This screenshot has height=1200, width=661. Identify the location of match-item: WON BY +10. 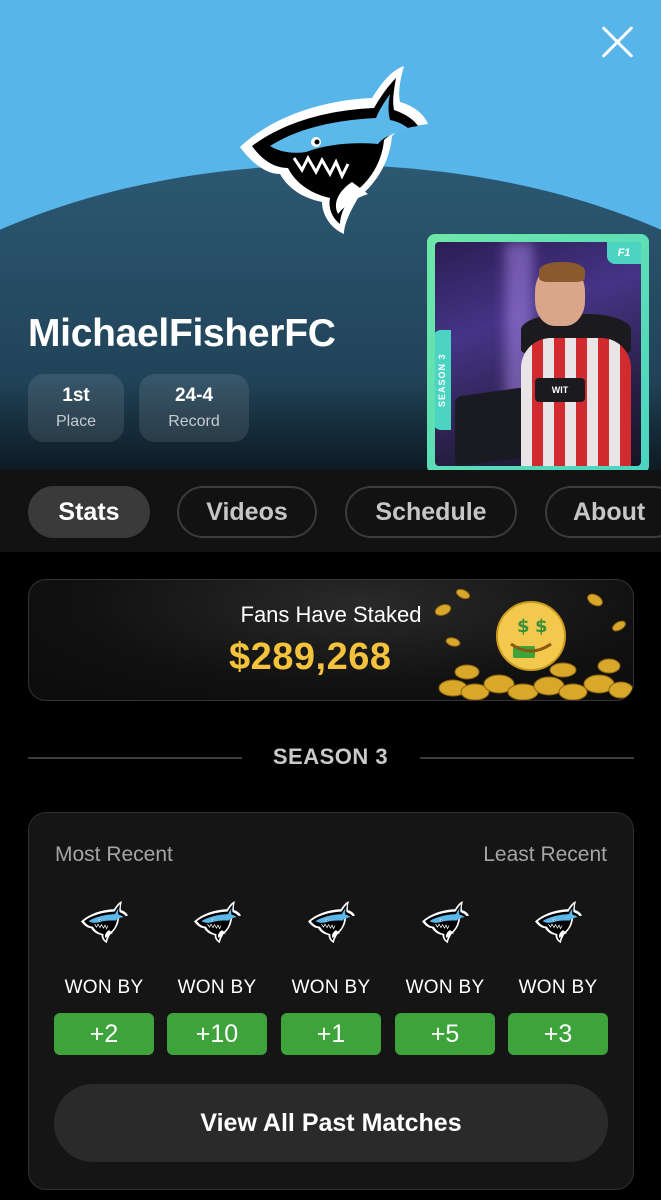
(217, 974).